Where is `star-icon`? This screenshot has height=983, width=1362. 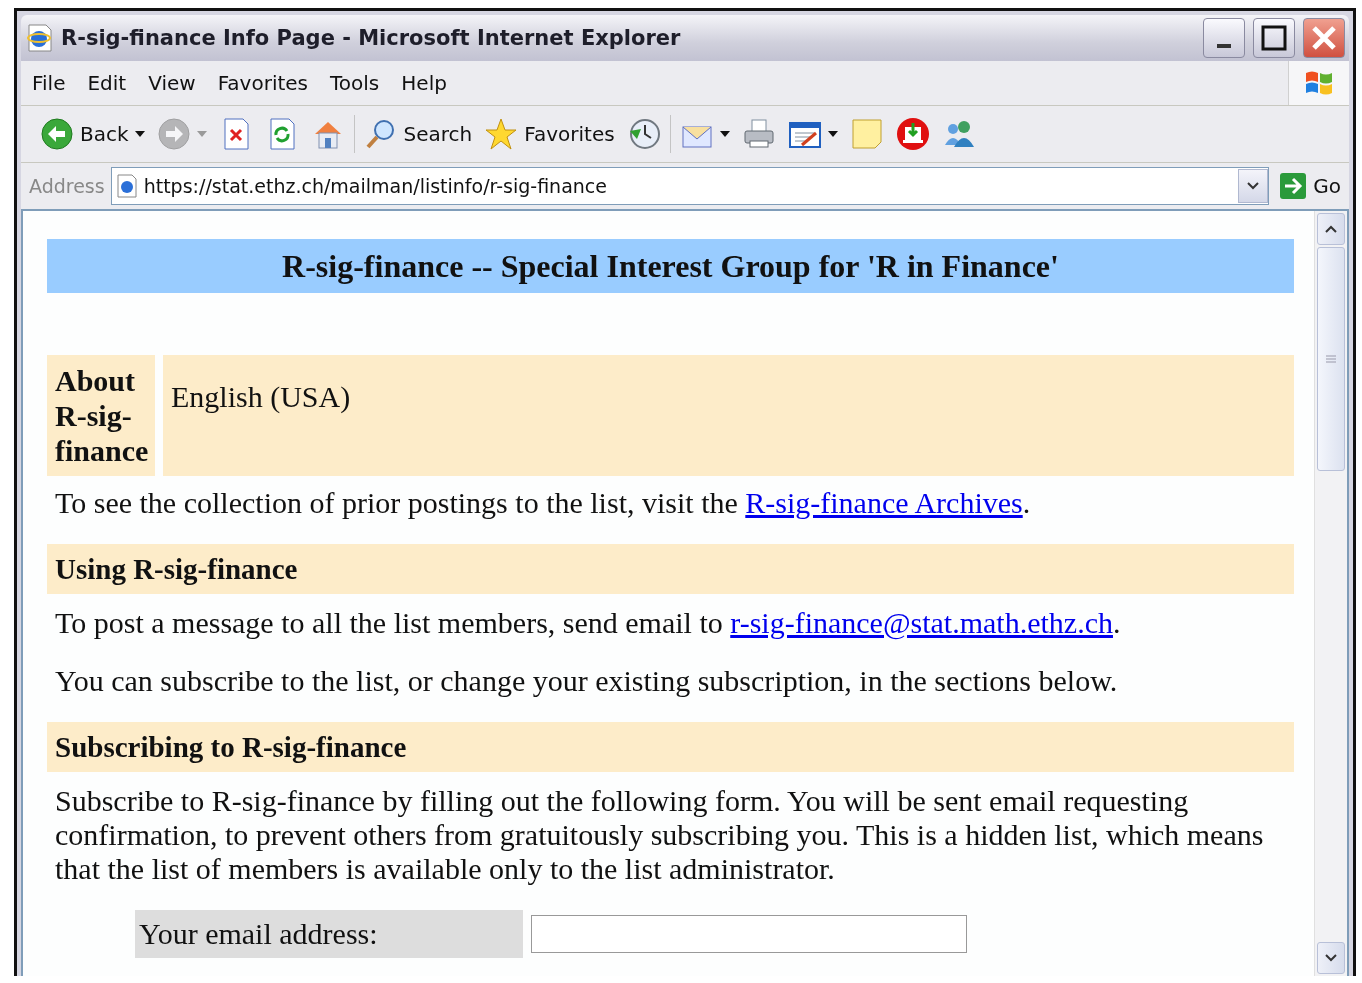
star-icon is located at coordinates (501, 134).